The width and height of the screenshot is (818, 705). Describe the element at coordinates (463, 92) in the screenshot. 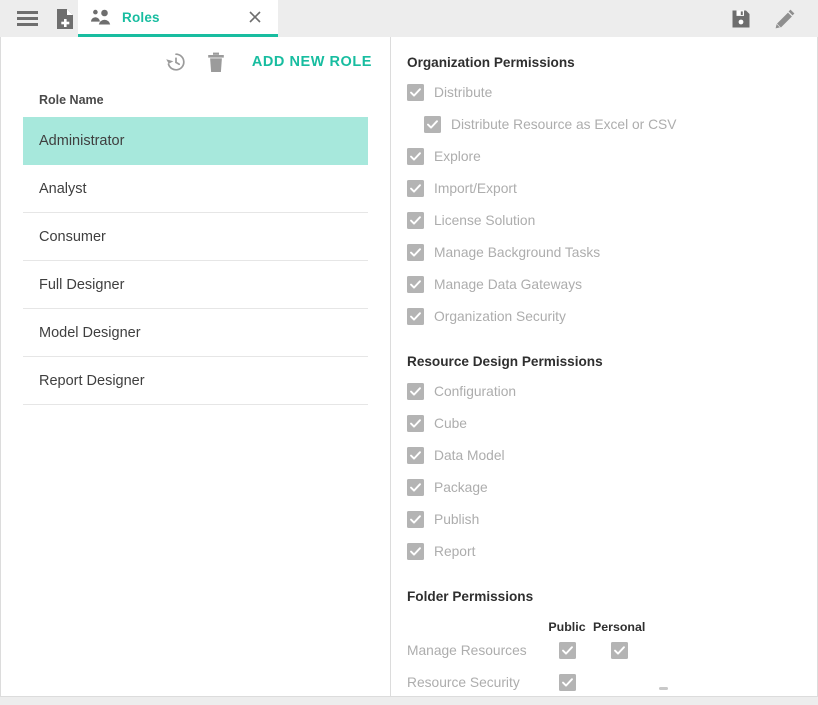

I see `permission-label: Distribute` at that location.